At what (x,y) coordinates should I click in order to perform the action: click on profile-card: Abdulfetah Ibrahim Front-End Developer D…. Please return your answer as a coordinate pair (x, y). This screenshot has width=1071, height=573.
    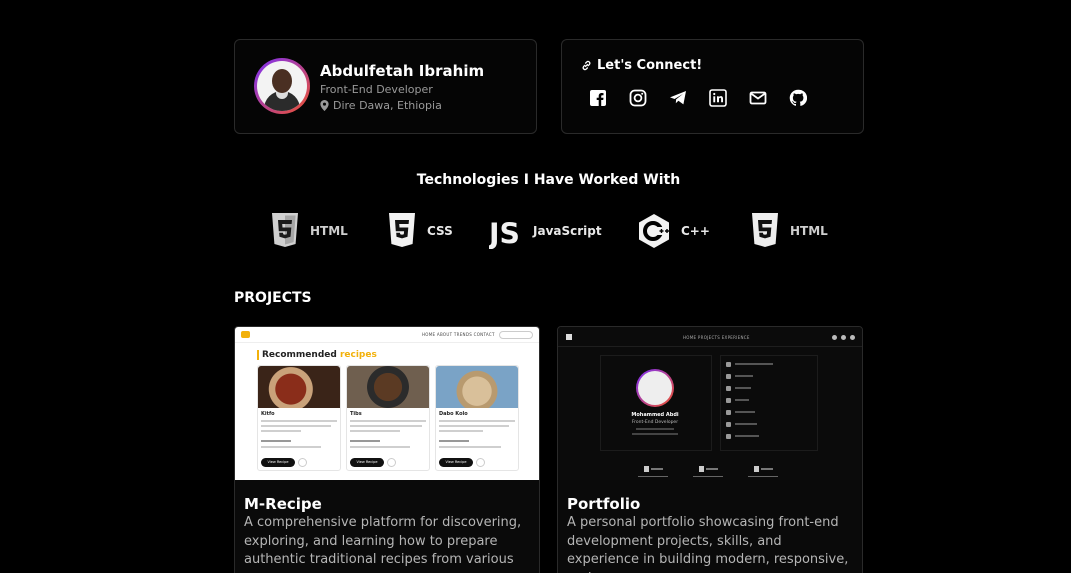
    Looking at the image, I should click on (385, 86).